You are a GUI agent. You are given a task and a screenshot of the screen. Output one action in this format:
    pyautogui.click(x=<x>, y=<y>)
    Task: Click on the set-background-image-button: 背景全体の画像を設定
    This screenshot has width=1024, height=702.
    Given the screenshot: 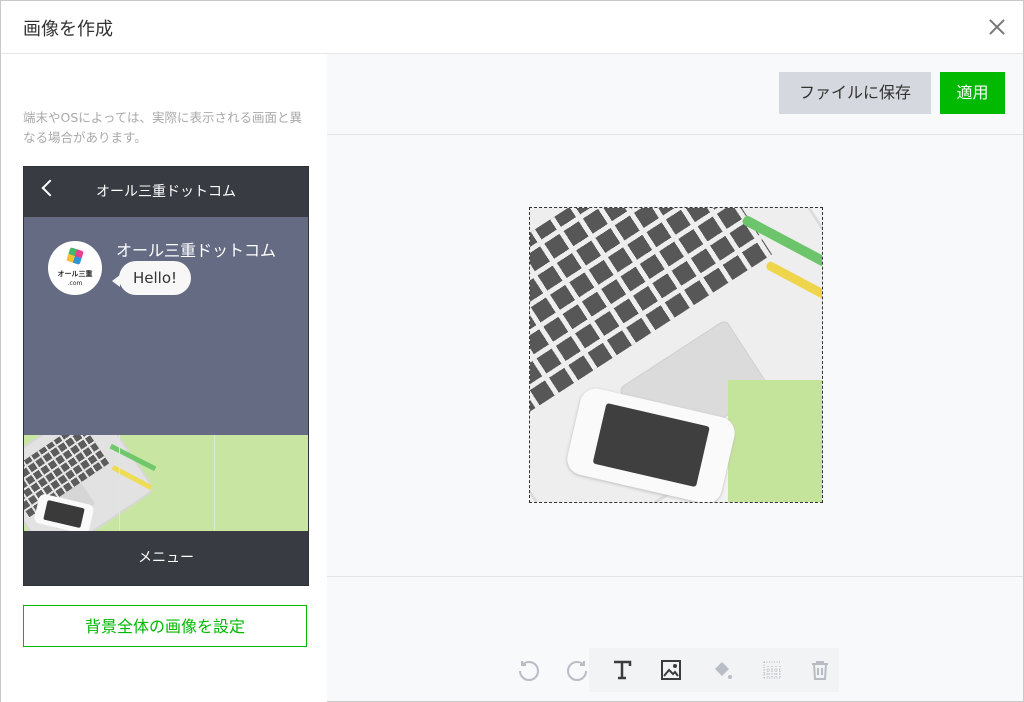 What is the action you would take?
    pyautogui.click(x=165, y=626)
    